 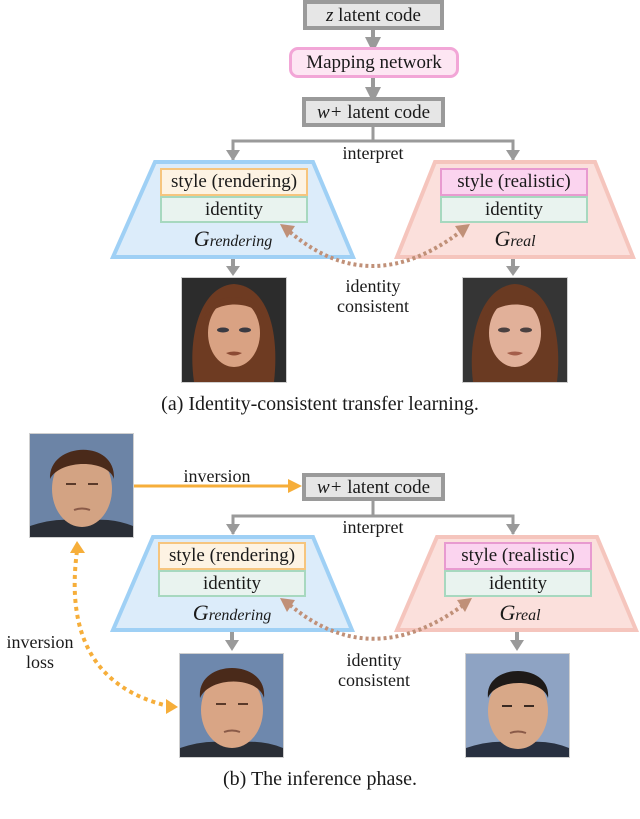 I want to click on inversion-arrowhead, so click(x=295, y=486).